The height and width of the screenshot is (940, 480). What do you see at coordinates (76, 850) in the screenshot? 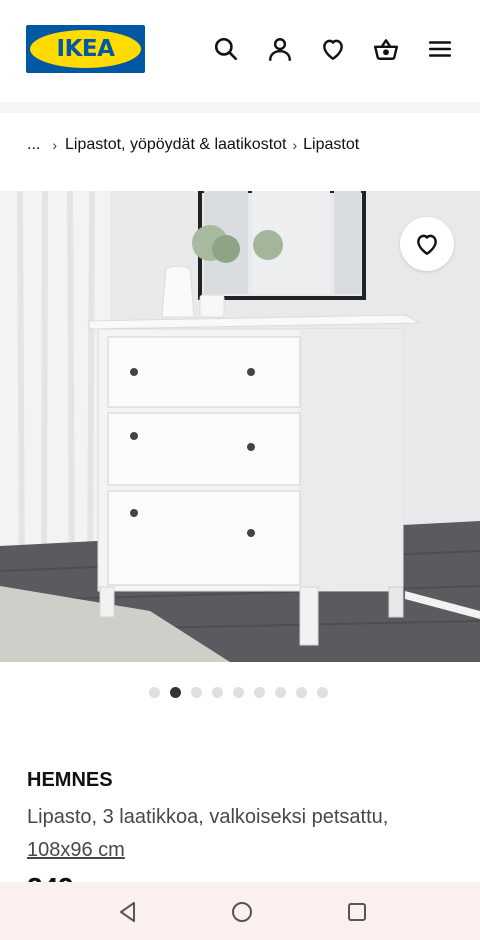
I see `product-size-link: 108x96 cm` at bounding box center [76, 850].